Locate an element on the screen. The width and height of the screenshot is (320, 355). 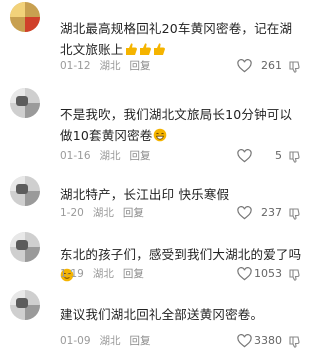
comment-date: 01-09 is located at coordinates (75, 341).